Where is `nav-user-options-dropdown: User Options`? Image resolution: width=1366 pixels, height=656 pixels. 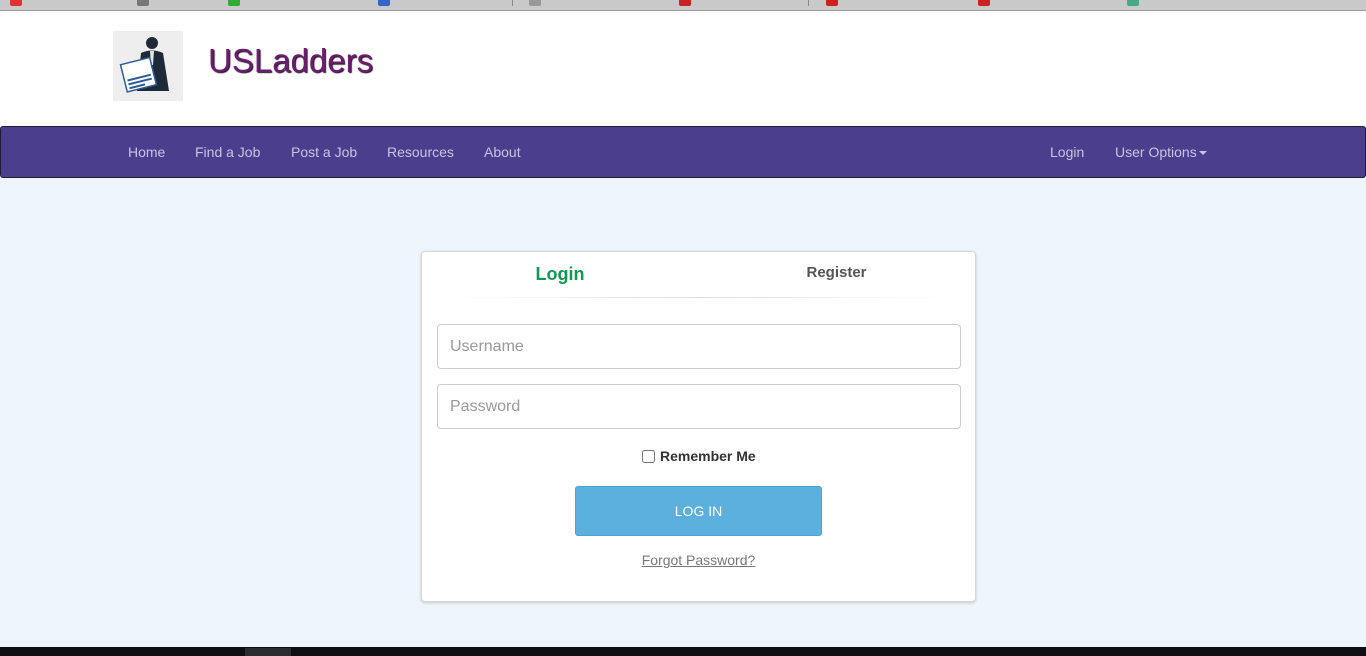
nav-user-options-dropdown: User Options is located at coordinates (1161, 152).